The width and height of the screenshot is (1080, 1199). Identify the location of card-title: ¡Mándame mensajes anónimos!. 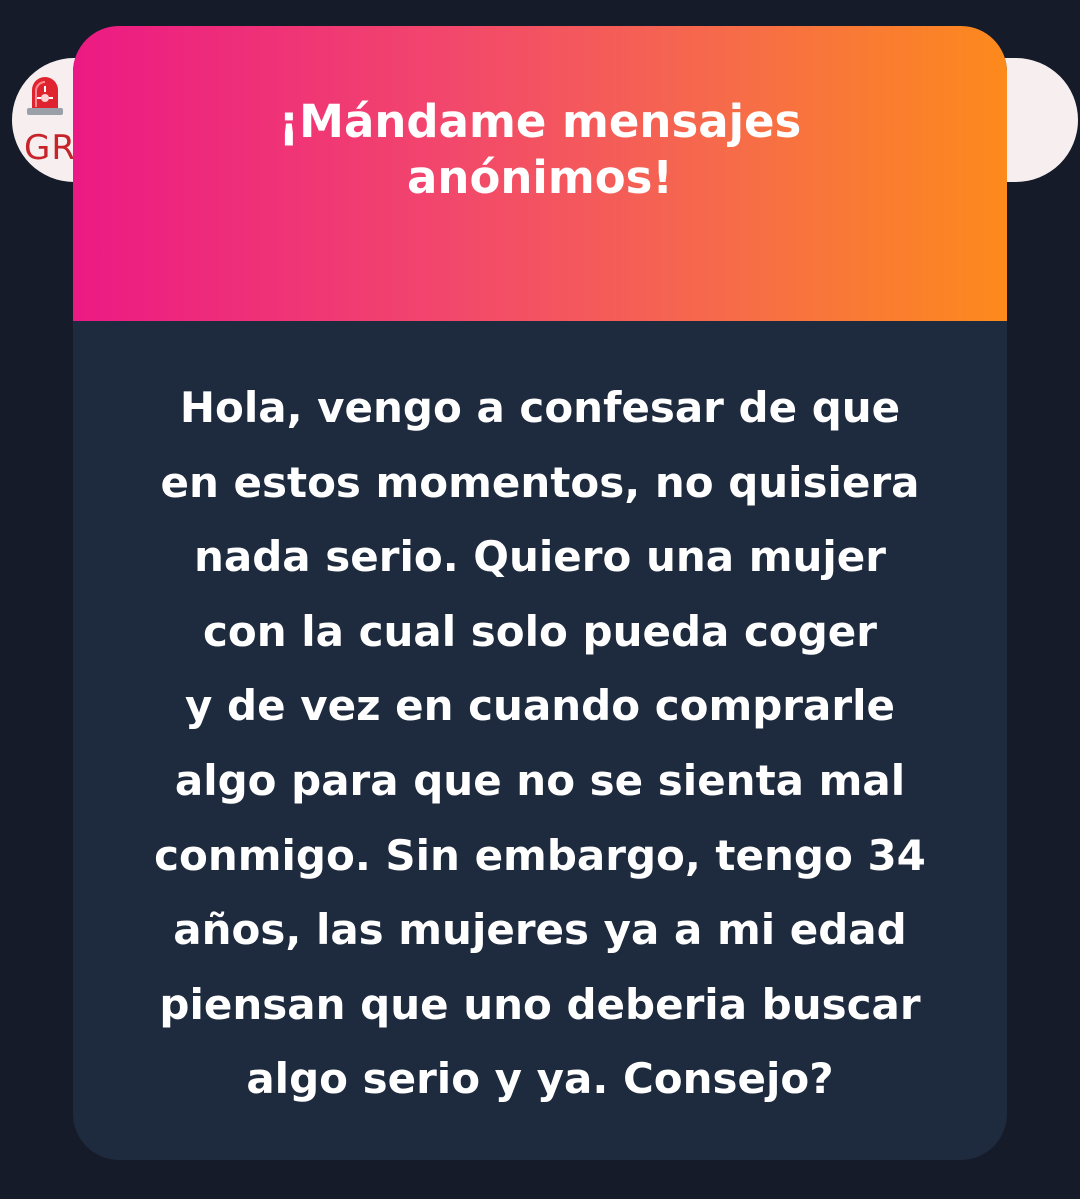
(540, 149).